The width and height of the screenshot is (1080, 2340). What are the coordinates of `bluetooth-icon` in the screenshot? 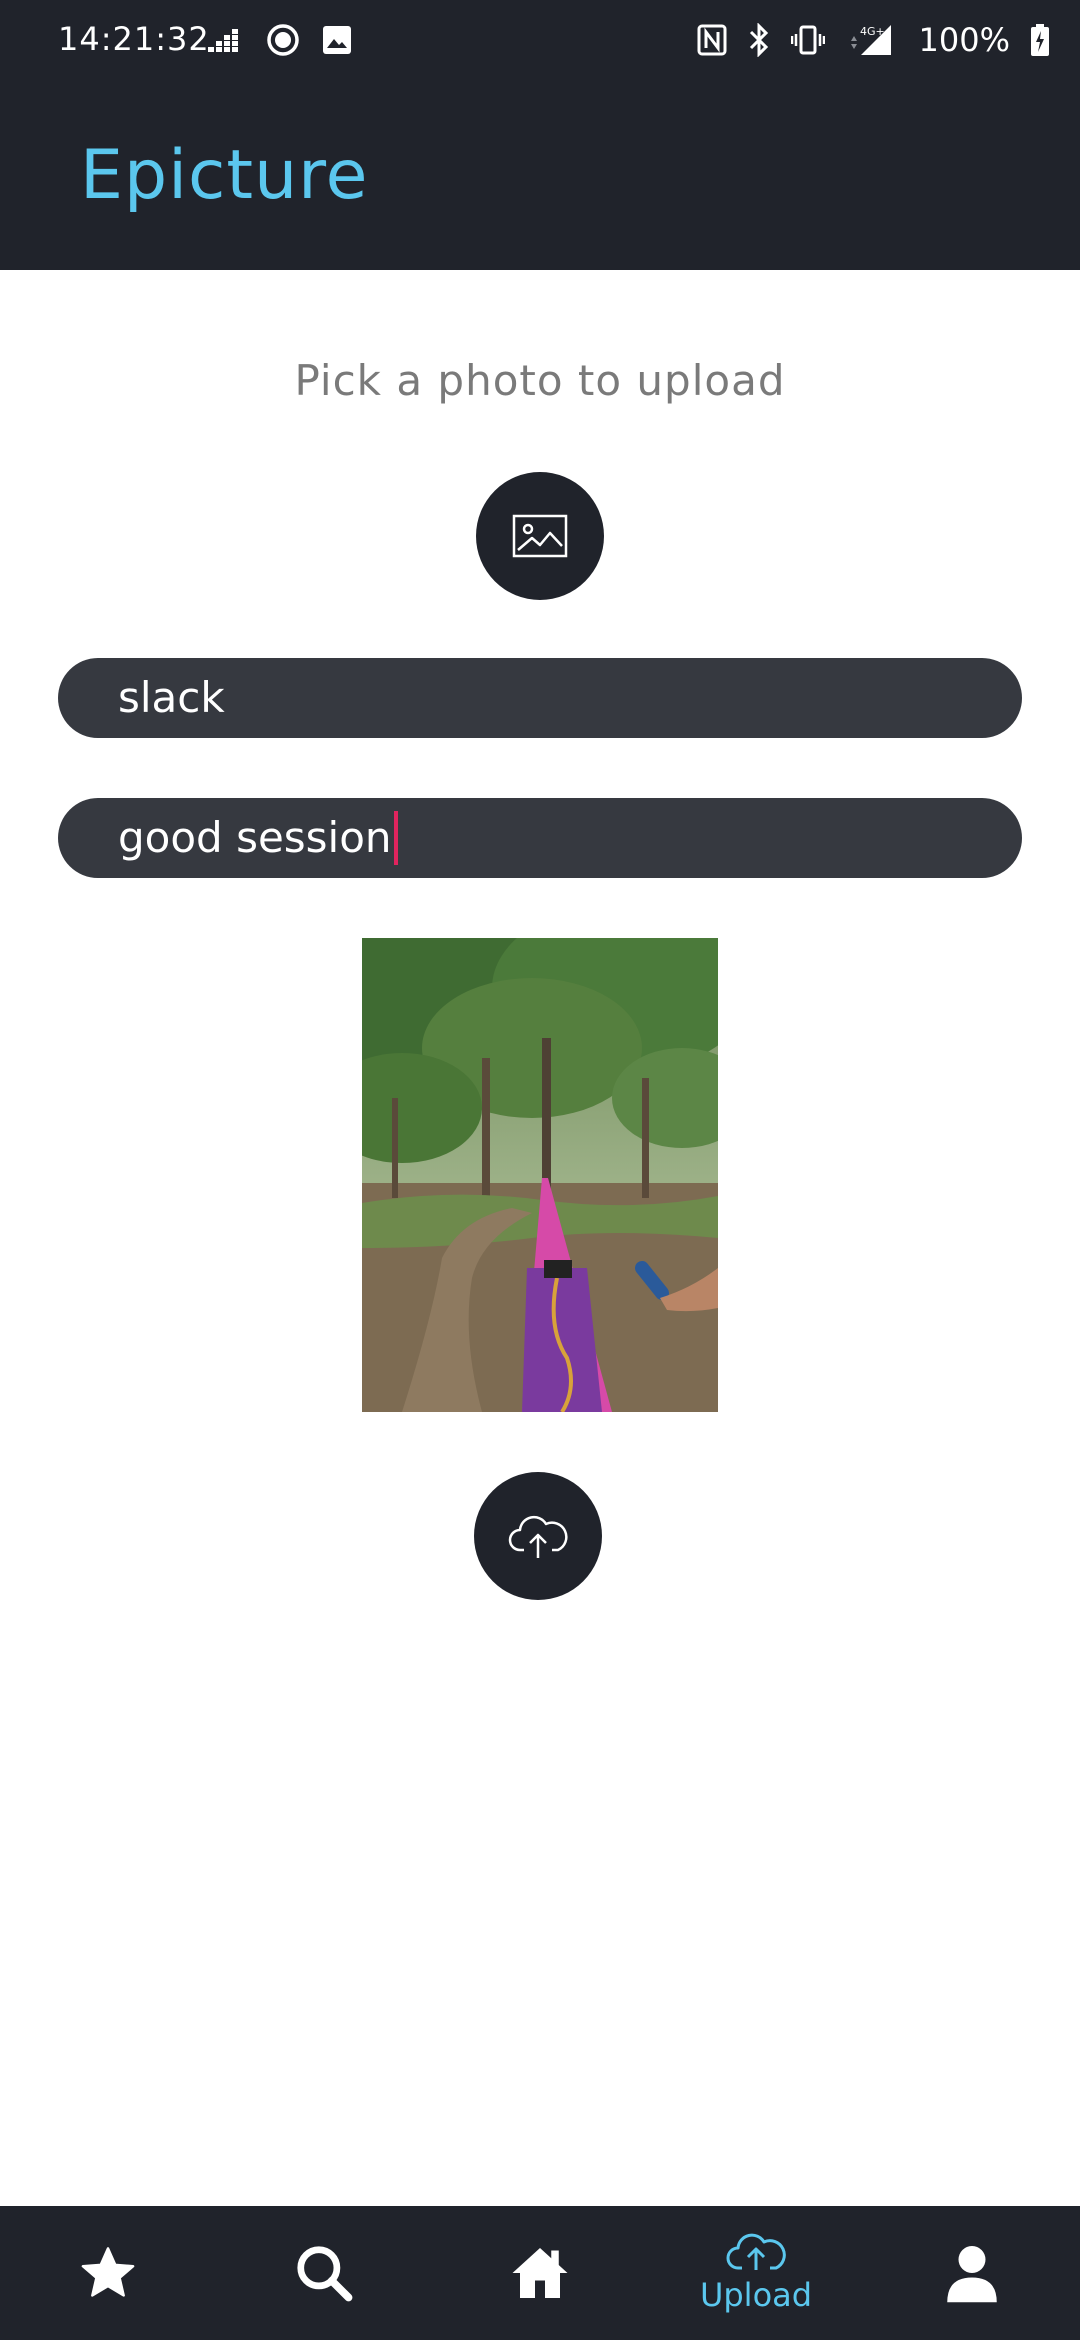 It's located at (758, 40).